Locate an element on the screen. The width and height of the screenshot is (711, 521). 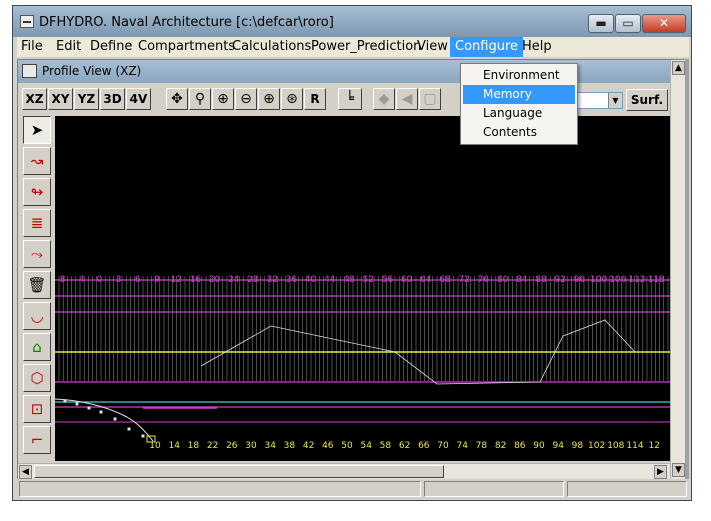
minimize-button: ▬ is located at coordinates (601, 23).